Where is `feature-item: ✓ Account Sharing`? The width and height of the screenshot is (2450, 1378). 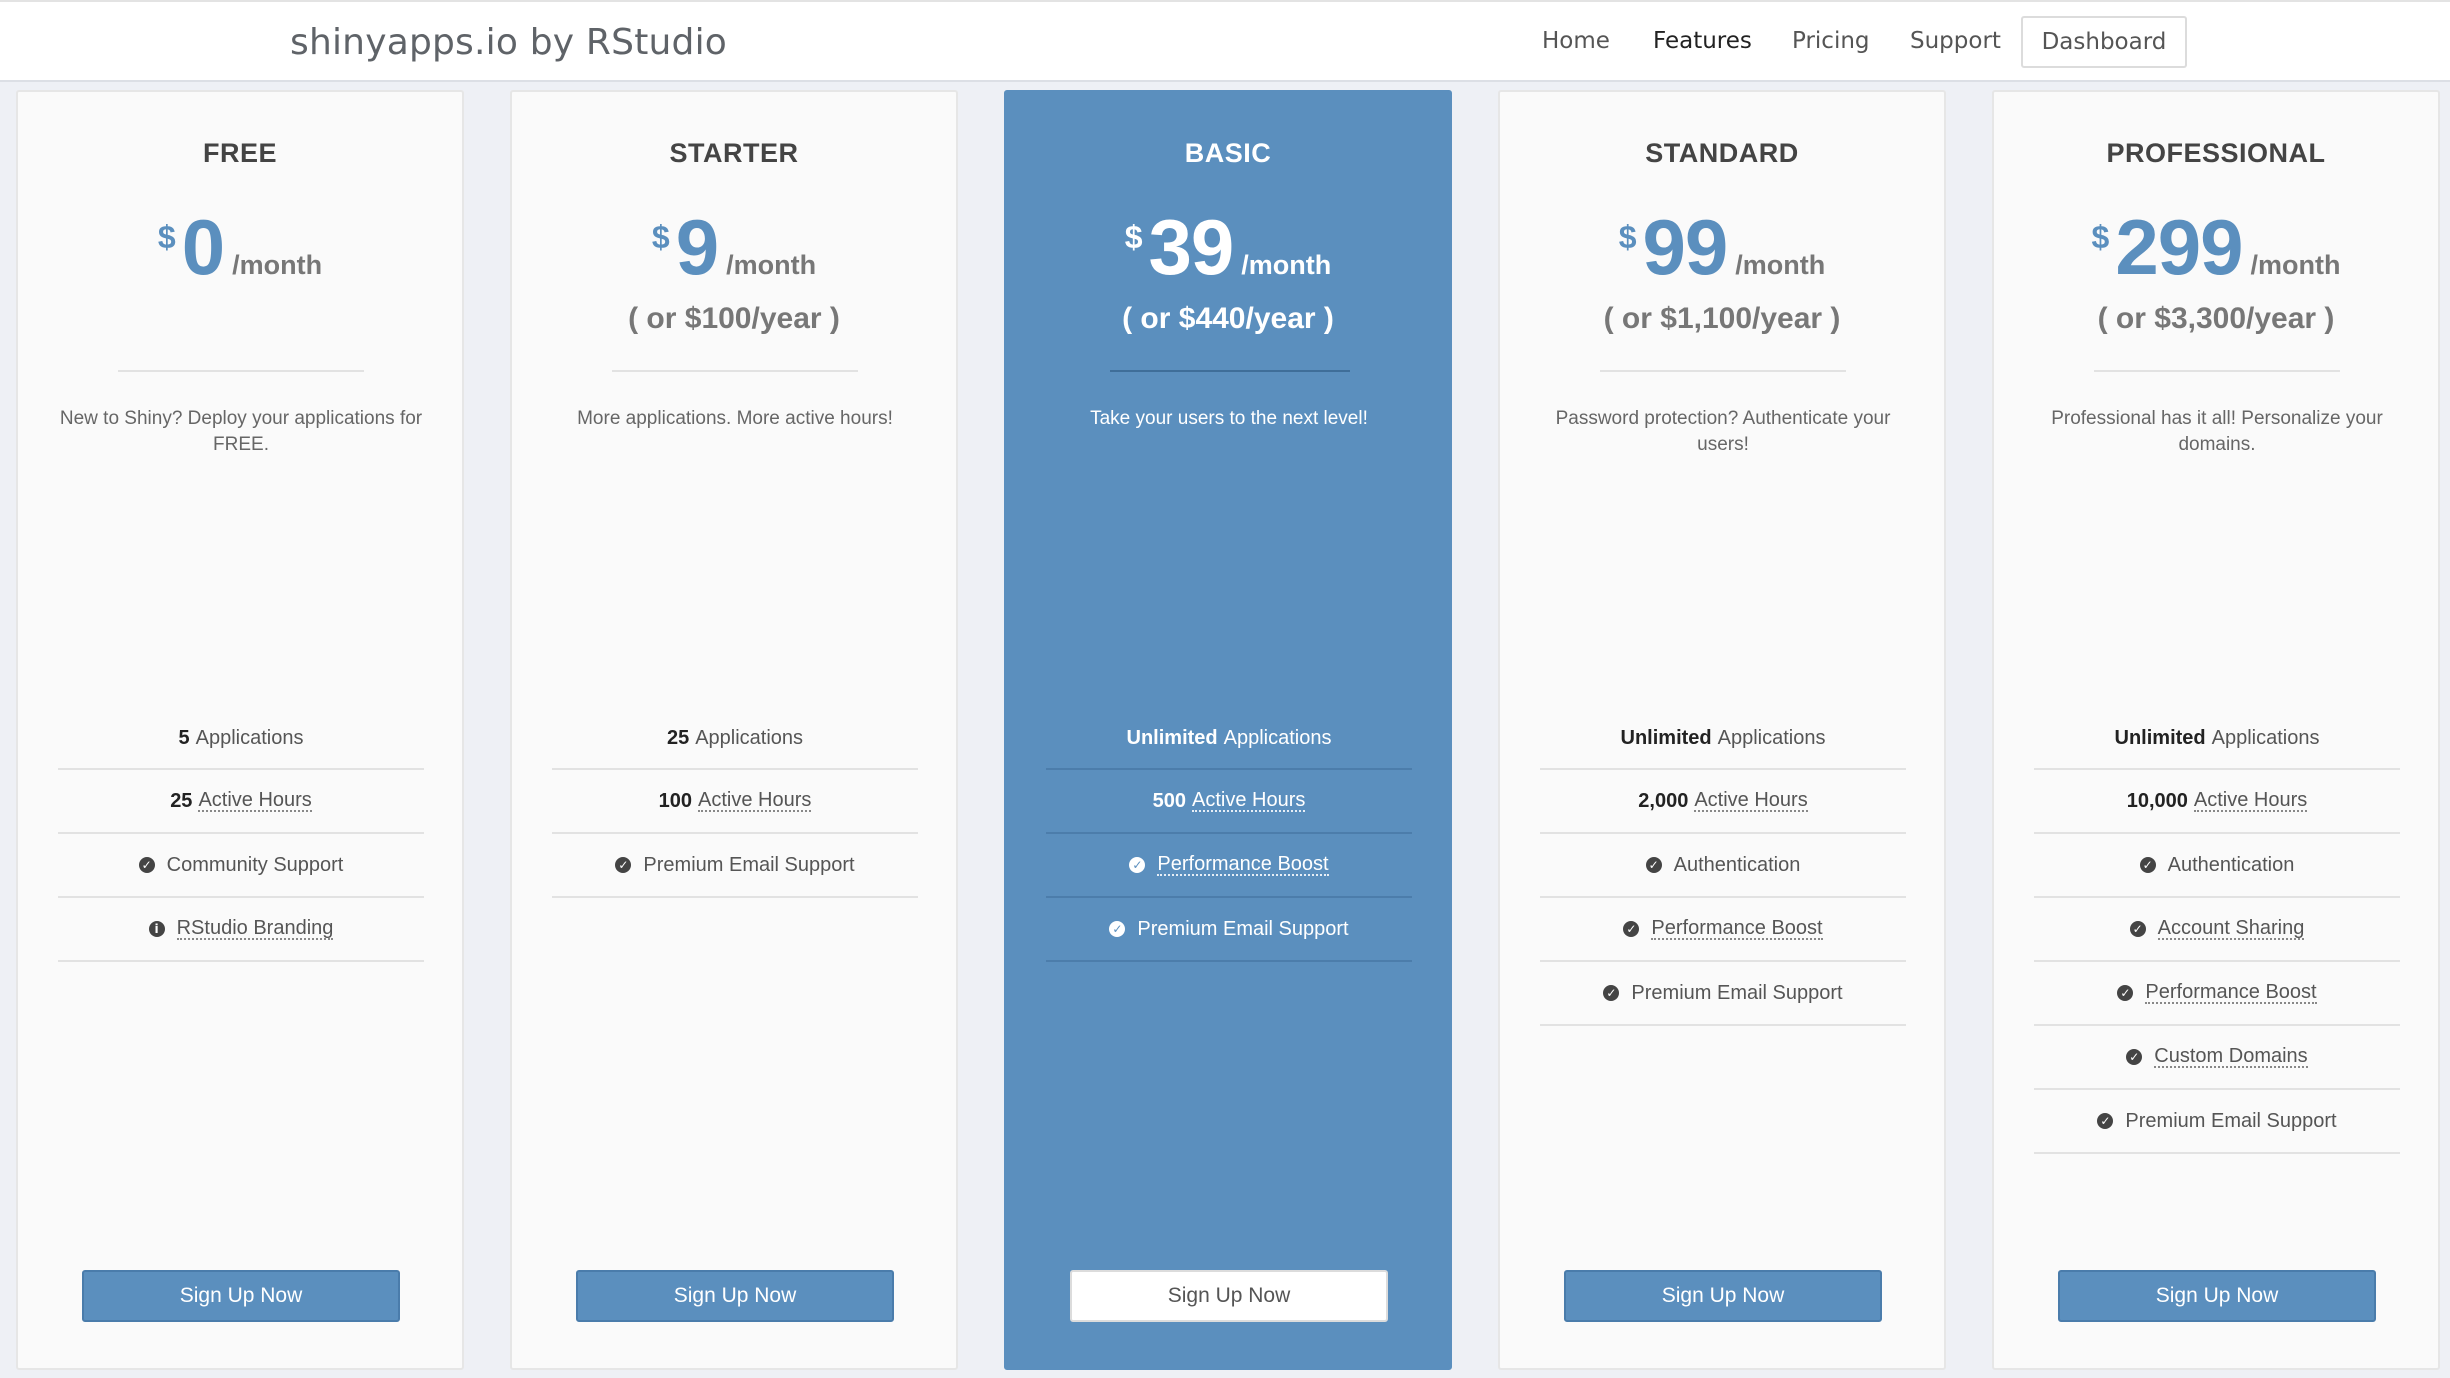
feature-item: ✓ Account Sharing is located at coordinates (2217, 930).